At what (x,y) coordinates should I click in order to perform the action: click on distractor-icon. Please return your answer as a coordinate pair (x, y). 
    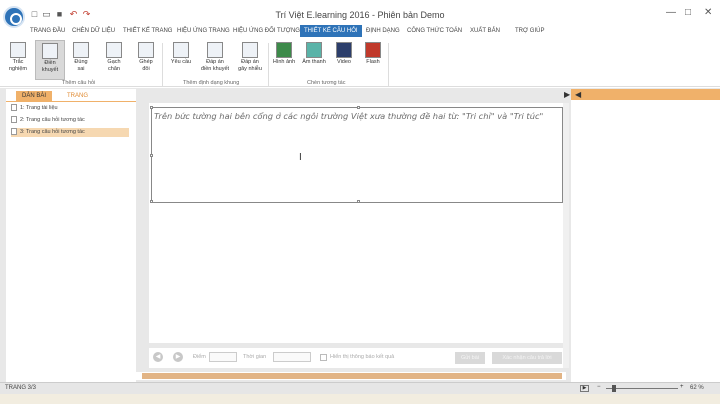
    Looking at the image, I should click on (250, 50).